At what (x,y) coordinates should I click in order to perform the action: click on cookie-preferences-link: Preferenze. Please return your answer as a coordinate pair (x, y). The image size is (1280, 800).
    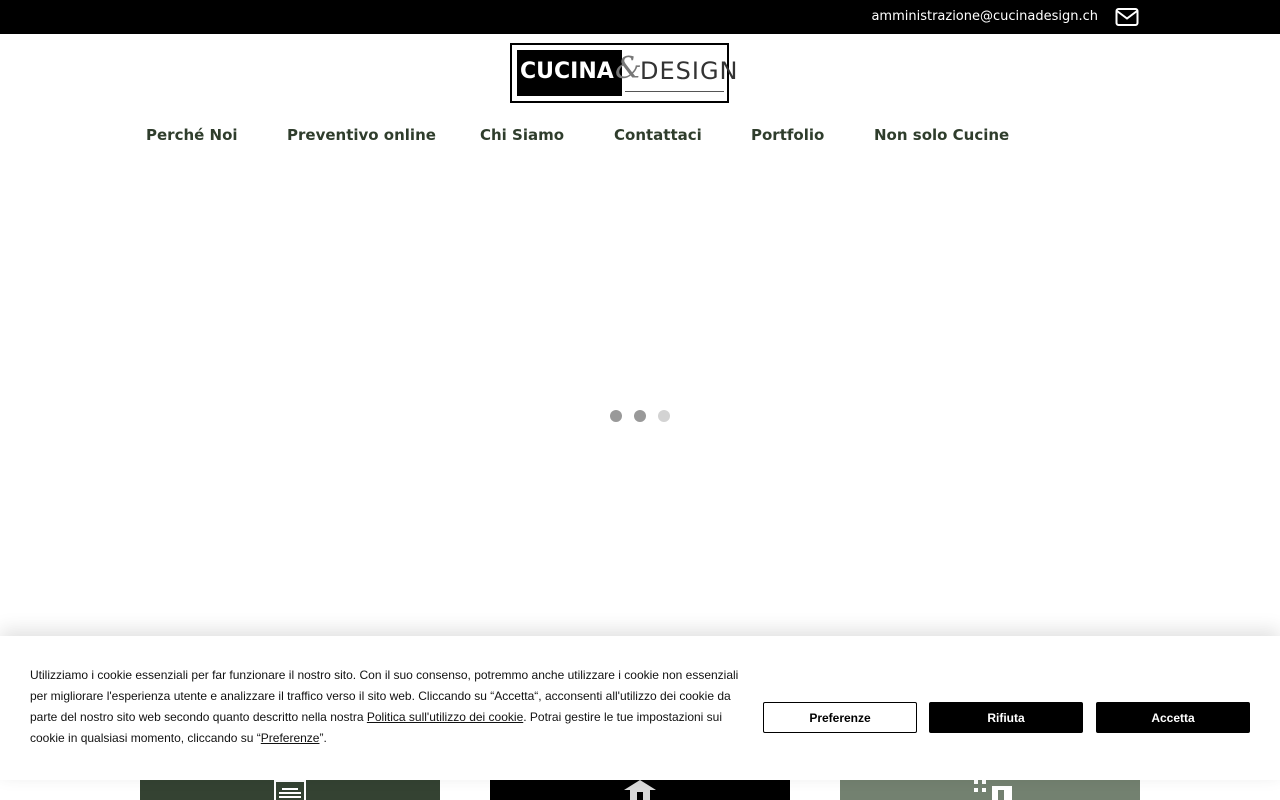
    Looking at the image, I should click on (290, 738).